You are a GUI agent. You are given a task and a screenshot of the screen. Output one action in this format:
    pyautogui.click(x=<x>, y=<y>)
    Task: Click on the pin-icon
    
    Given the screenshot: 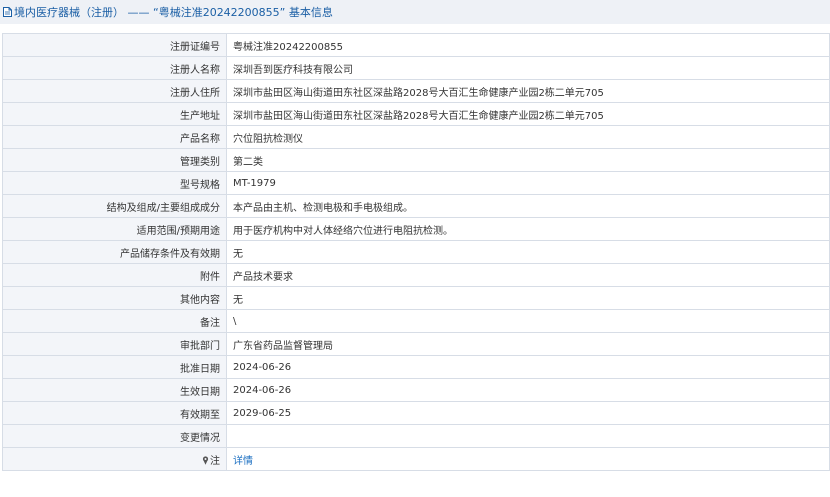 What is the action you would take?
    pyautogui.click(x=205, y=460)
    